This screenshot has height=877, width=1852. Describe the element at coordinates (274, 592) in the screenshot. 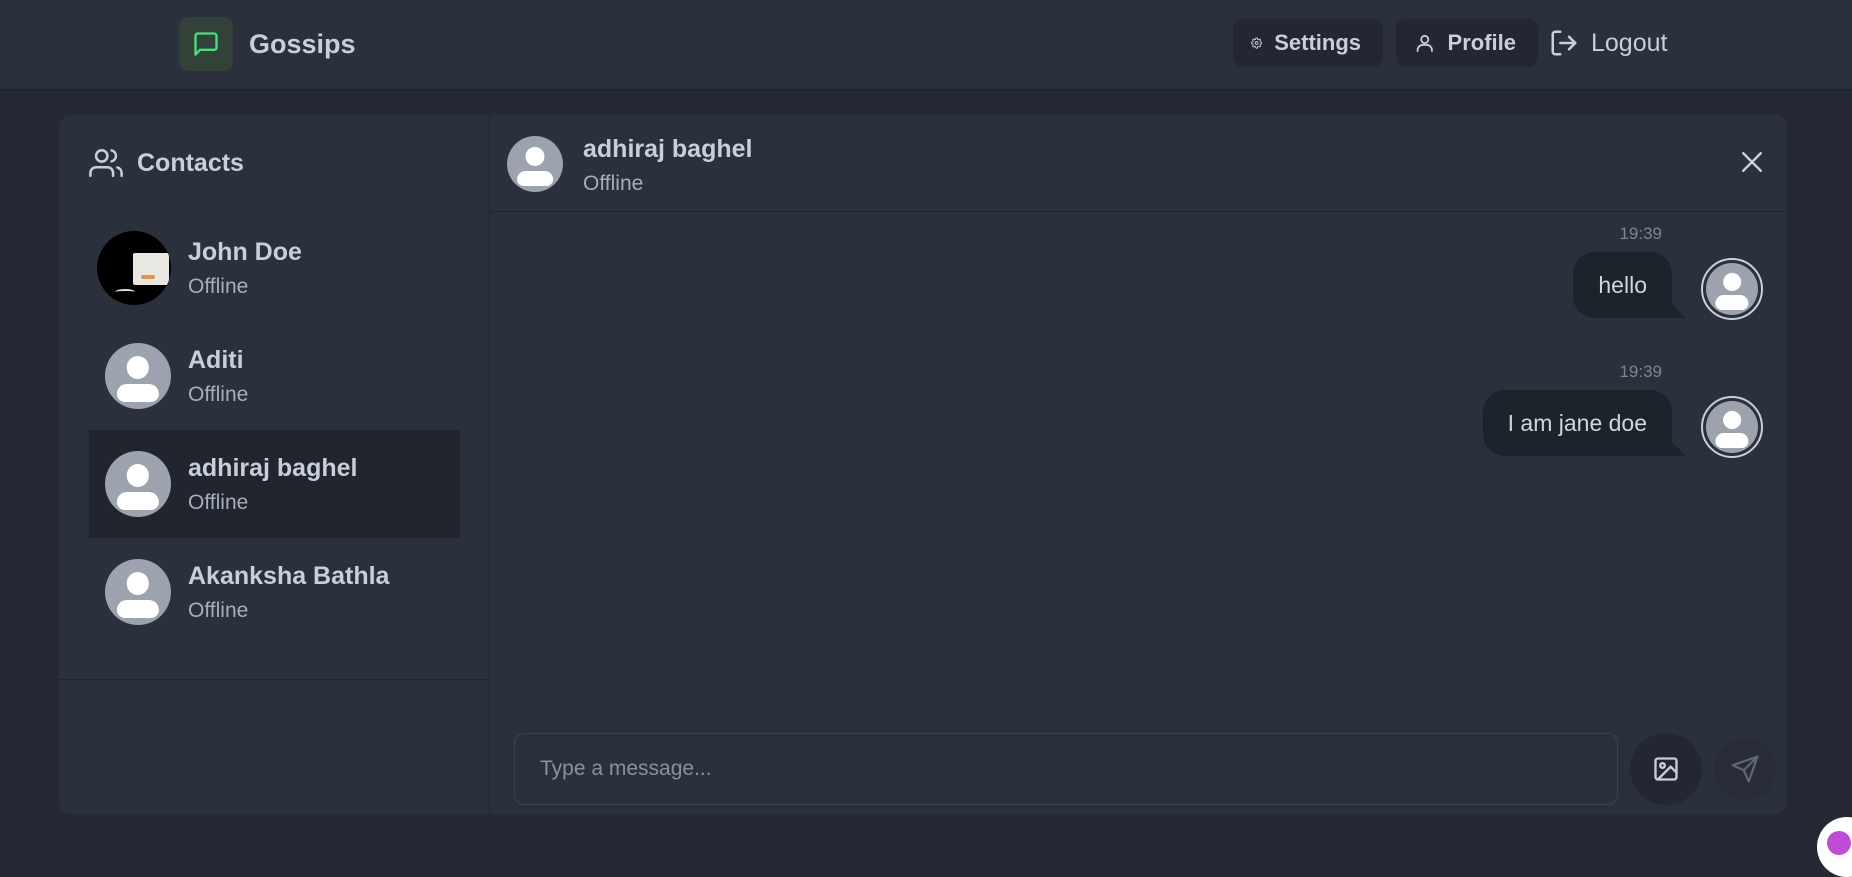

I see `contact-item: Akanksha Bathla Offline` at that location.